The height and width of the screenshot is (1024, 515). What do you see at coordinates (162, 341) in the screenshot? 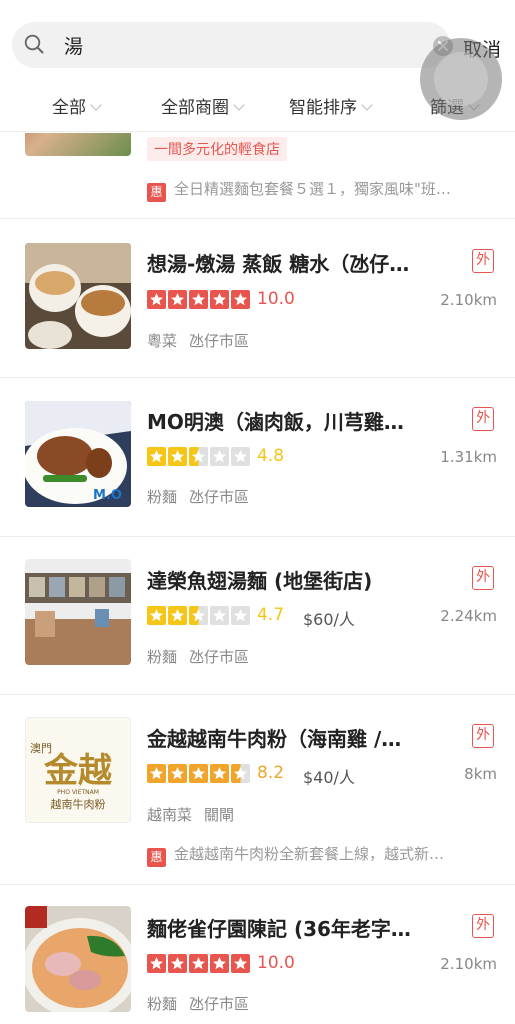
I see `cuisine-tag: 粵菜` at bounding box center [162, 341].